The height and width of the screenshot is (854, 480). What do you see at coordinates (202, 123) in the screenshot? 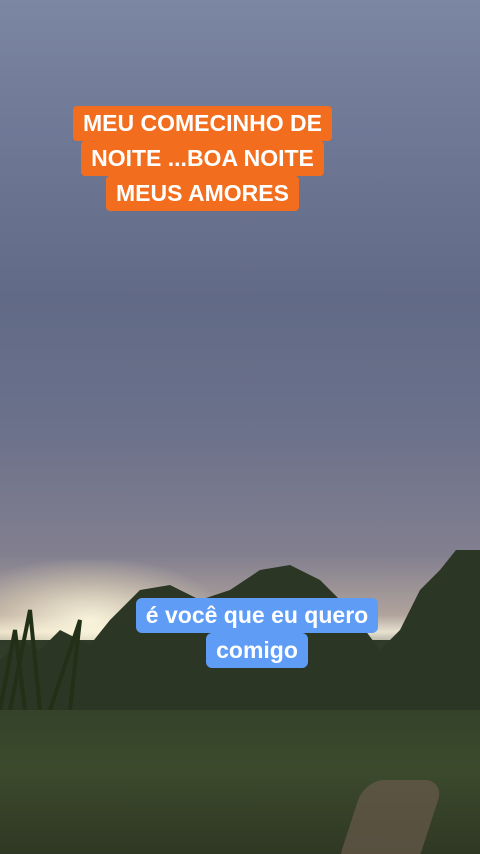
I see `top-caption-line-1: MEU COMECINHO DE` at bounding box center [202, 123].